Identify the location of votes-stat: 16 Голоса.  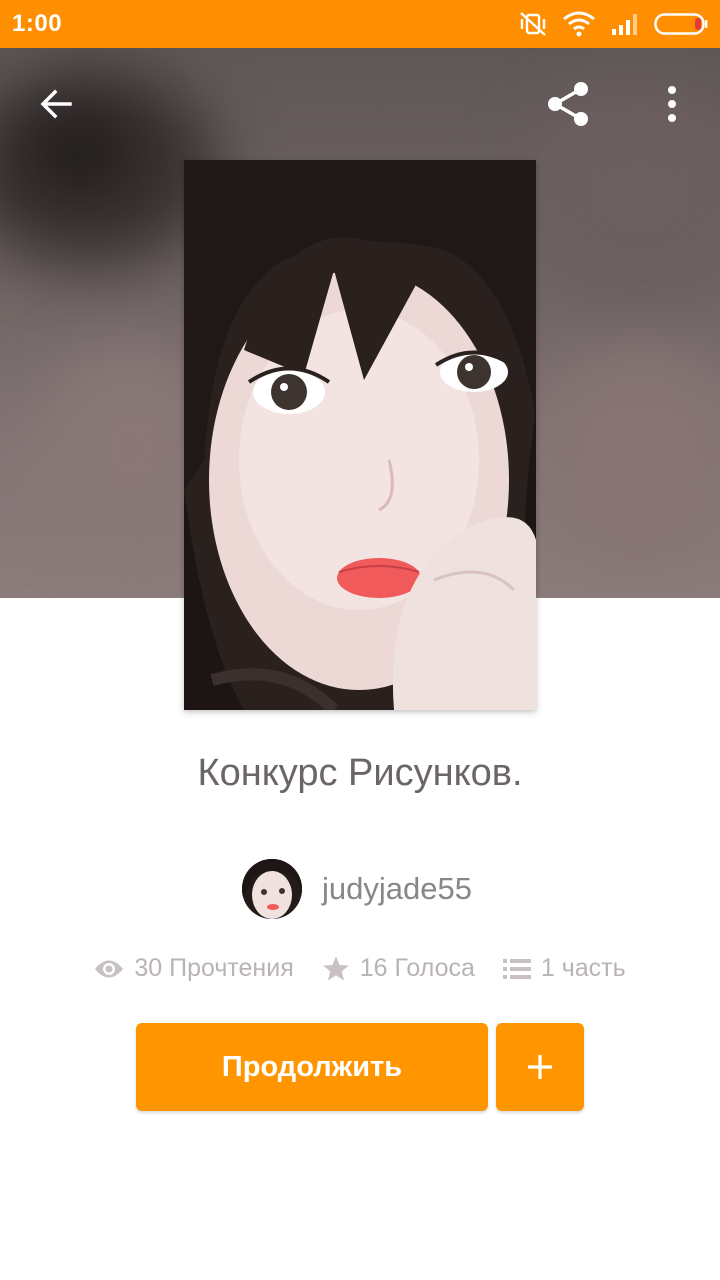
(398, 968).